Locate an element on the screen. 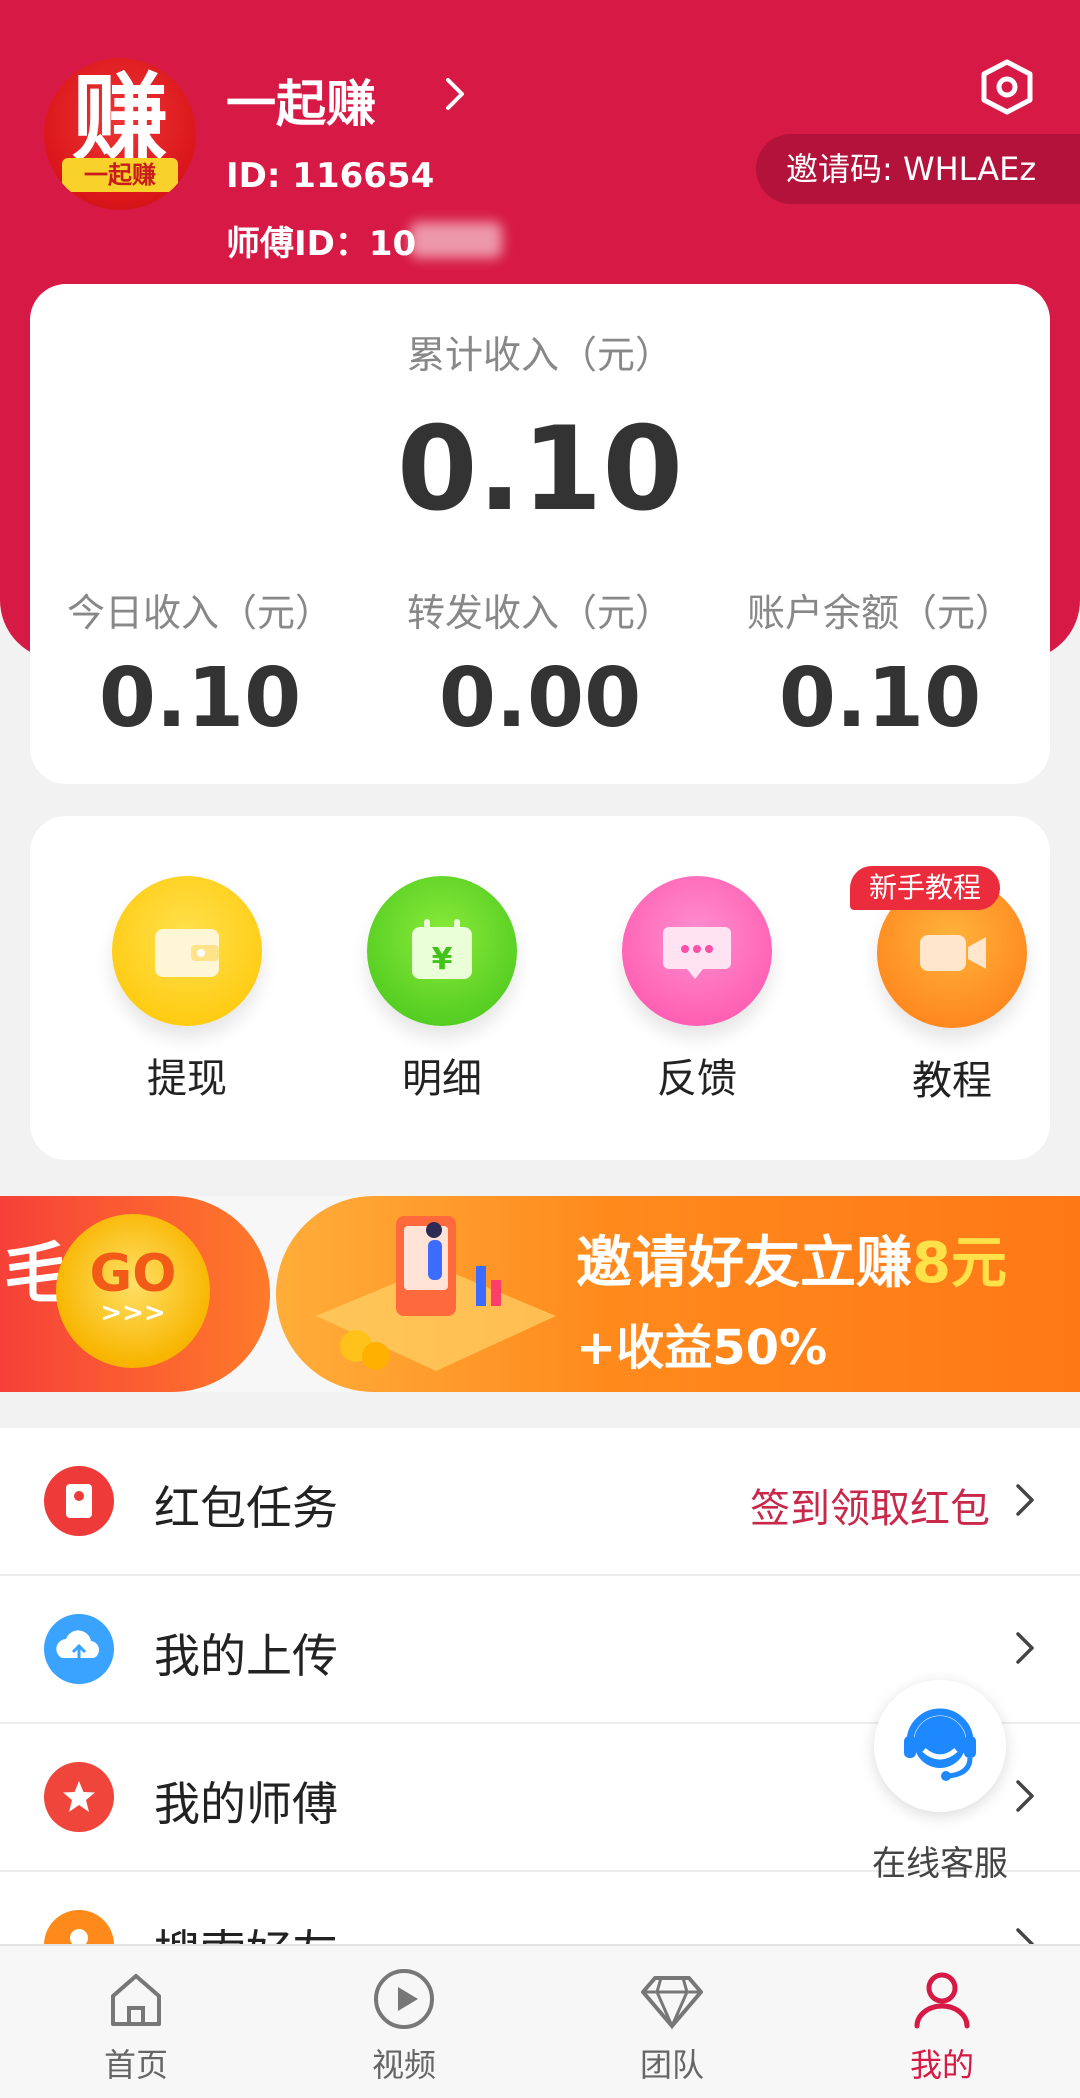 Image resolution: width=1080 pixels, height=2098 pixels. details-circle: ¥ is located at coordinates (442, 951).